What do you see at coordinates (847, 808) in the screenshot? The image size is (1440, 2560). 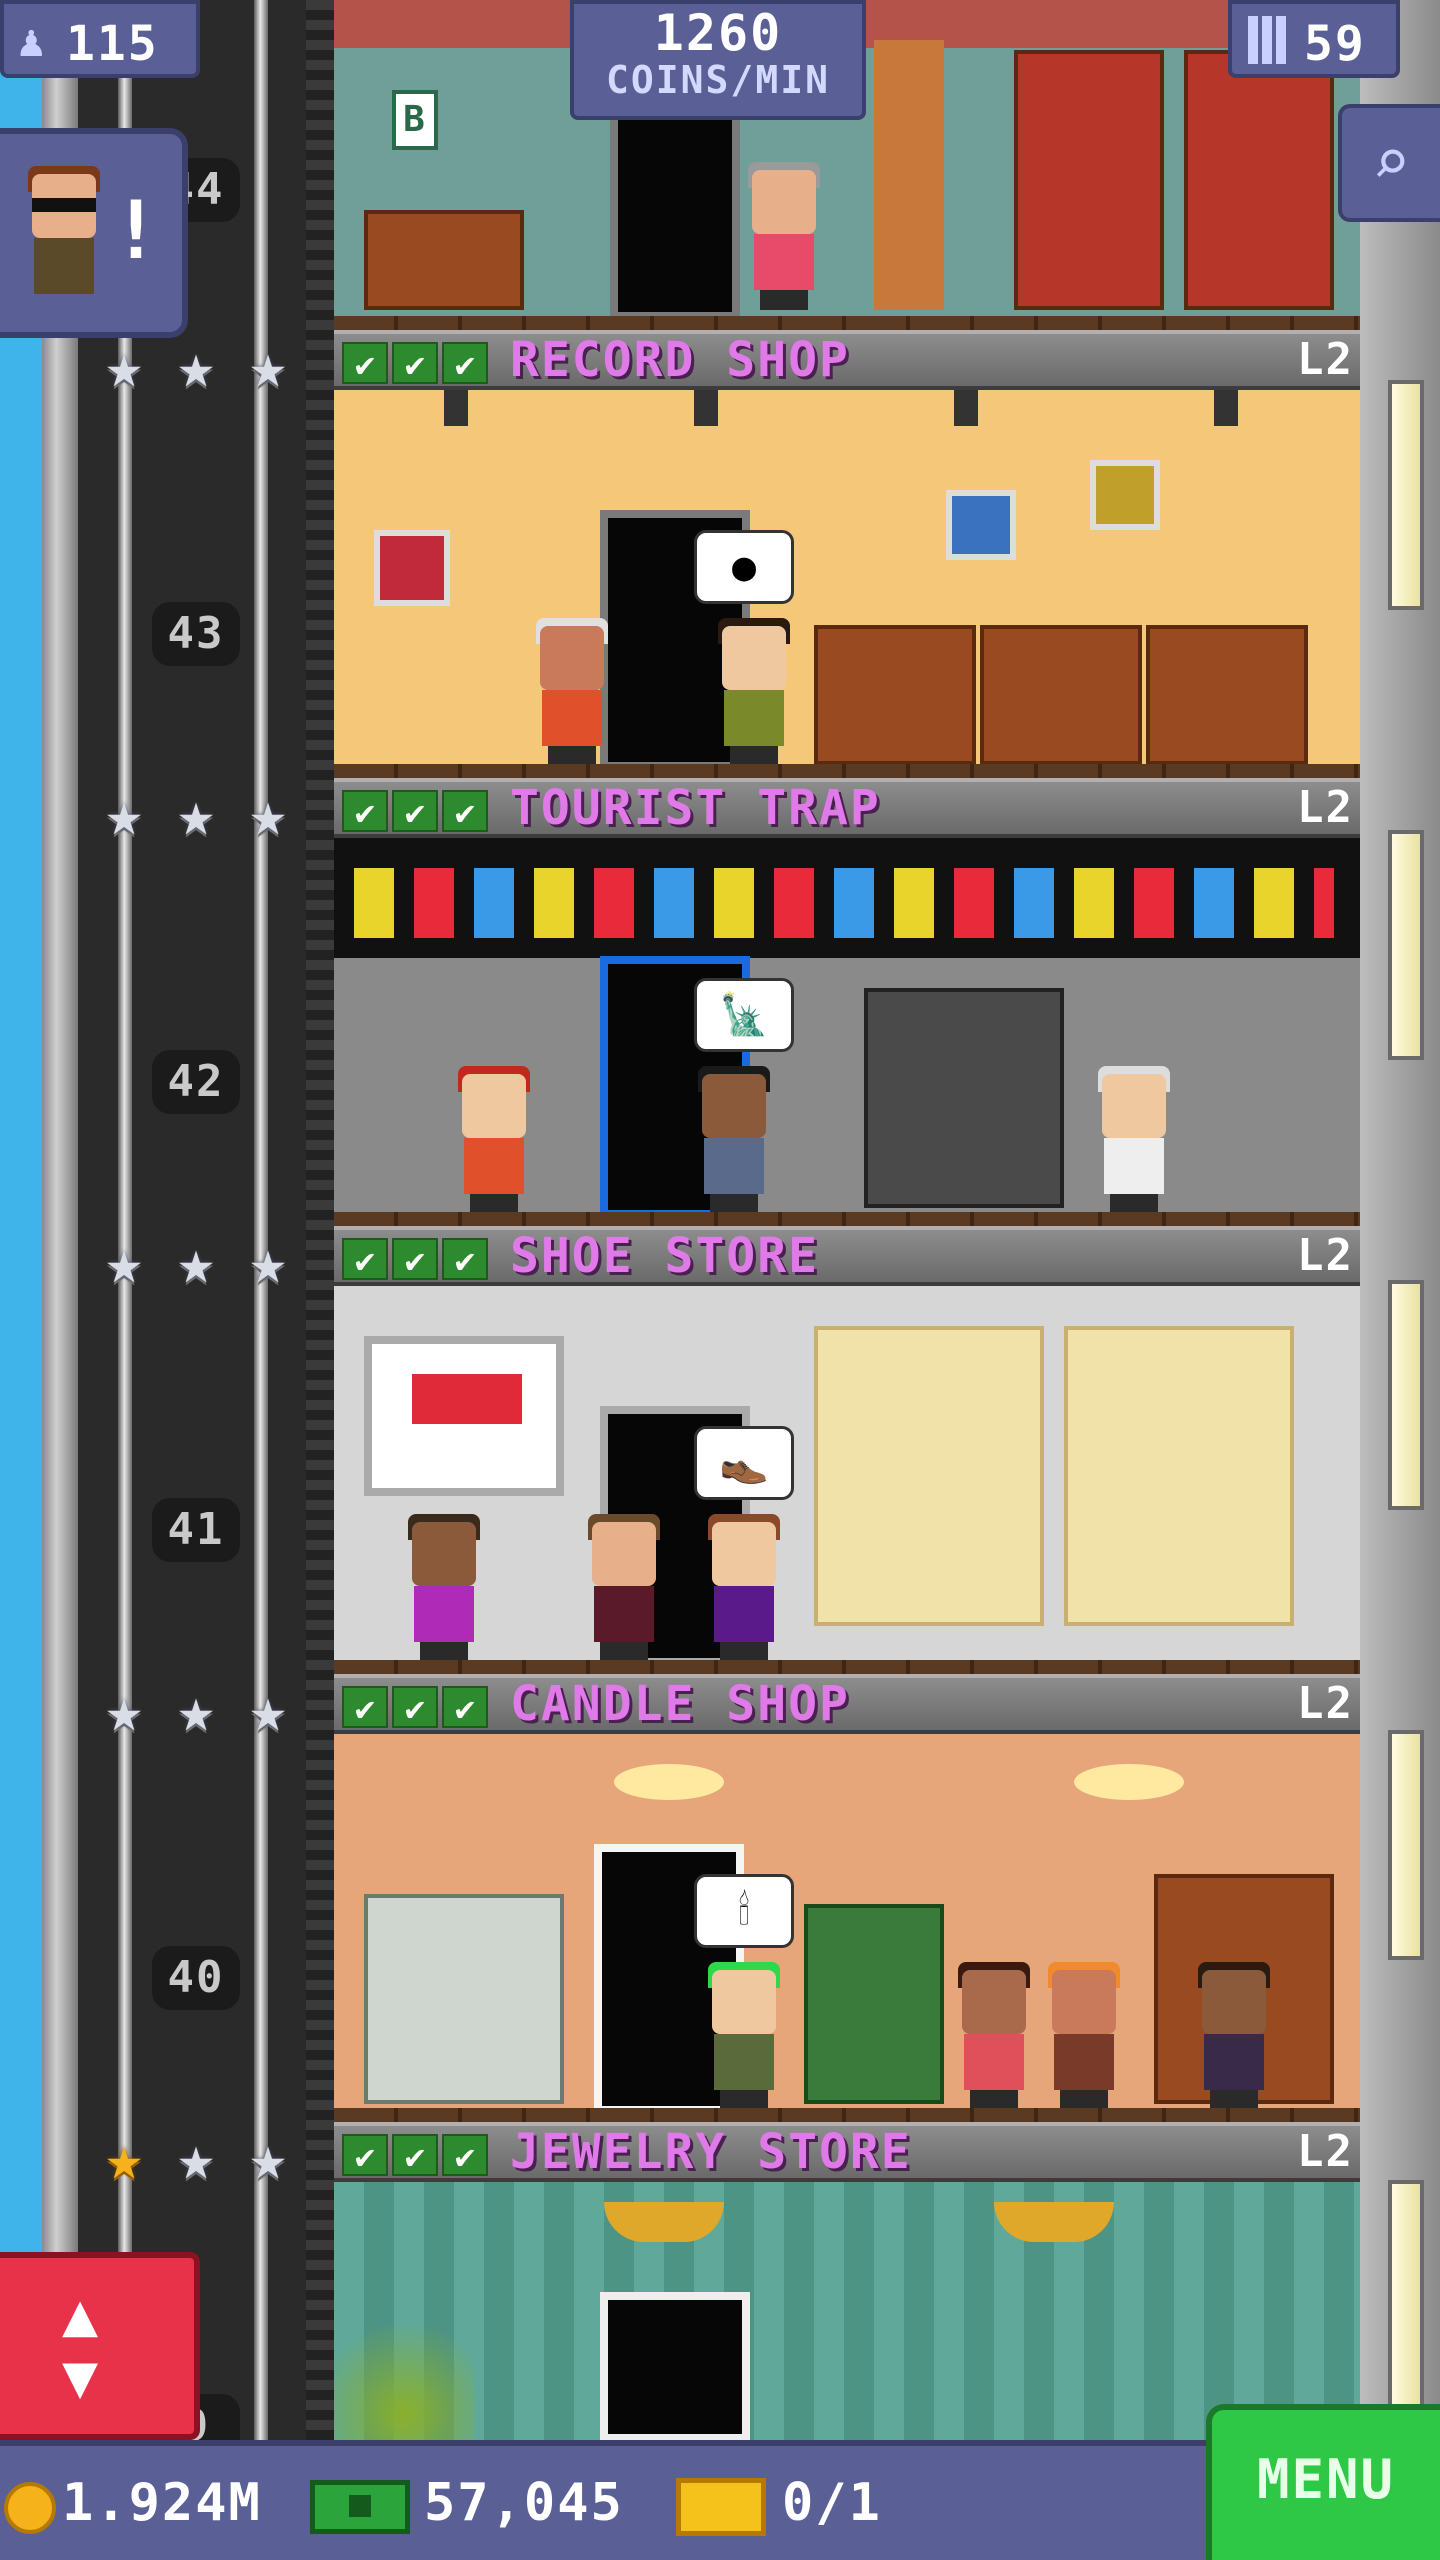 I see `floor-label-bar: ✔ ✔ ✔ TOURIST TRAP L2` at bounding box center [847, 808].